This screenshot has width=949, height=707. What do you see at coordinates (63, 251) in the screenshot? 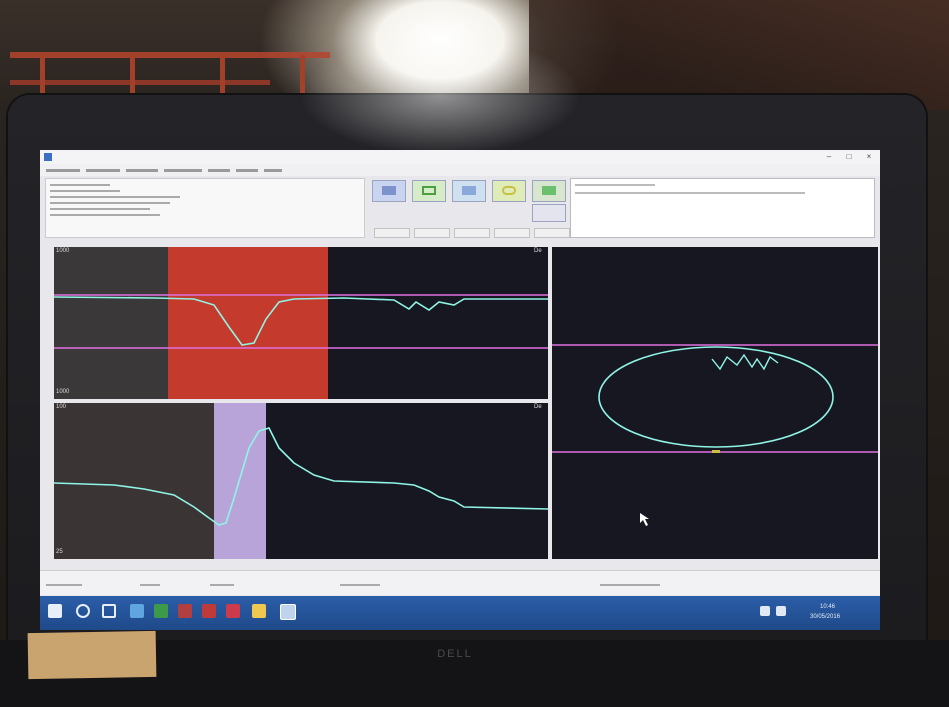
I see `y-max-label: 1000` at bounding box center [63, 251].